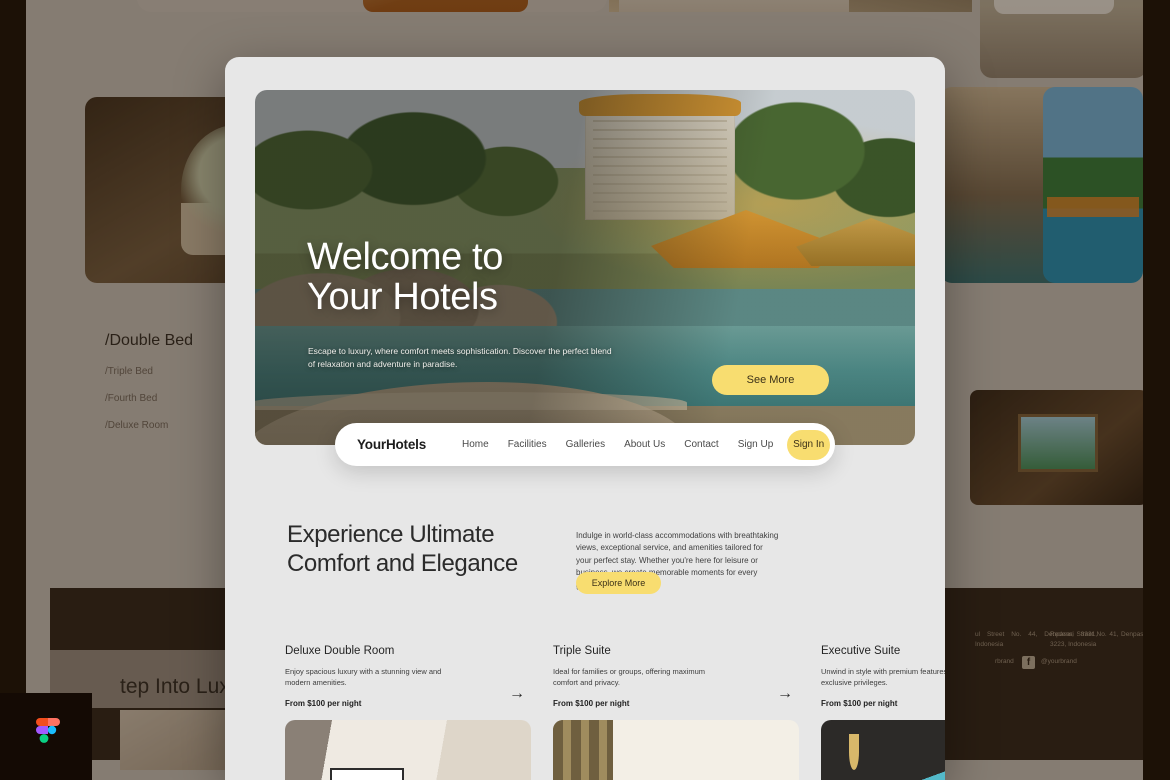 The image size is (1170, 780). What do you see at coordinates (808, 444) in the screenshot?
I see `sign-in-button: Sign In` at bounding box center [808, 444].